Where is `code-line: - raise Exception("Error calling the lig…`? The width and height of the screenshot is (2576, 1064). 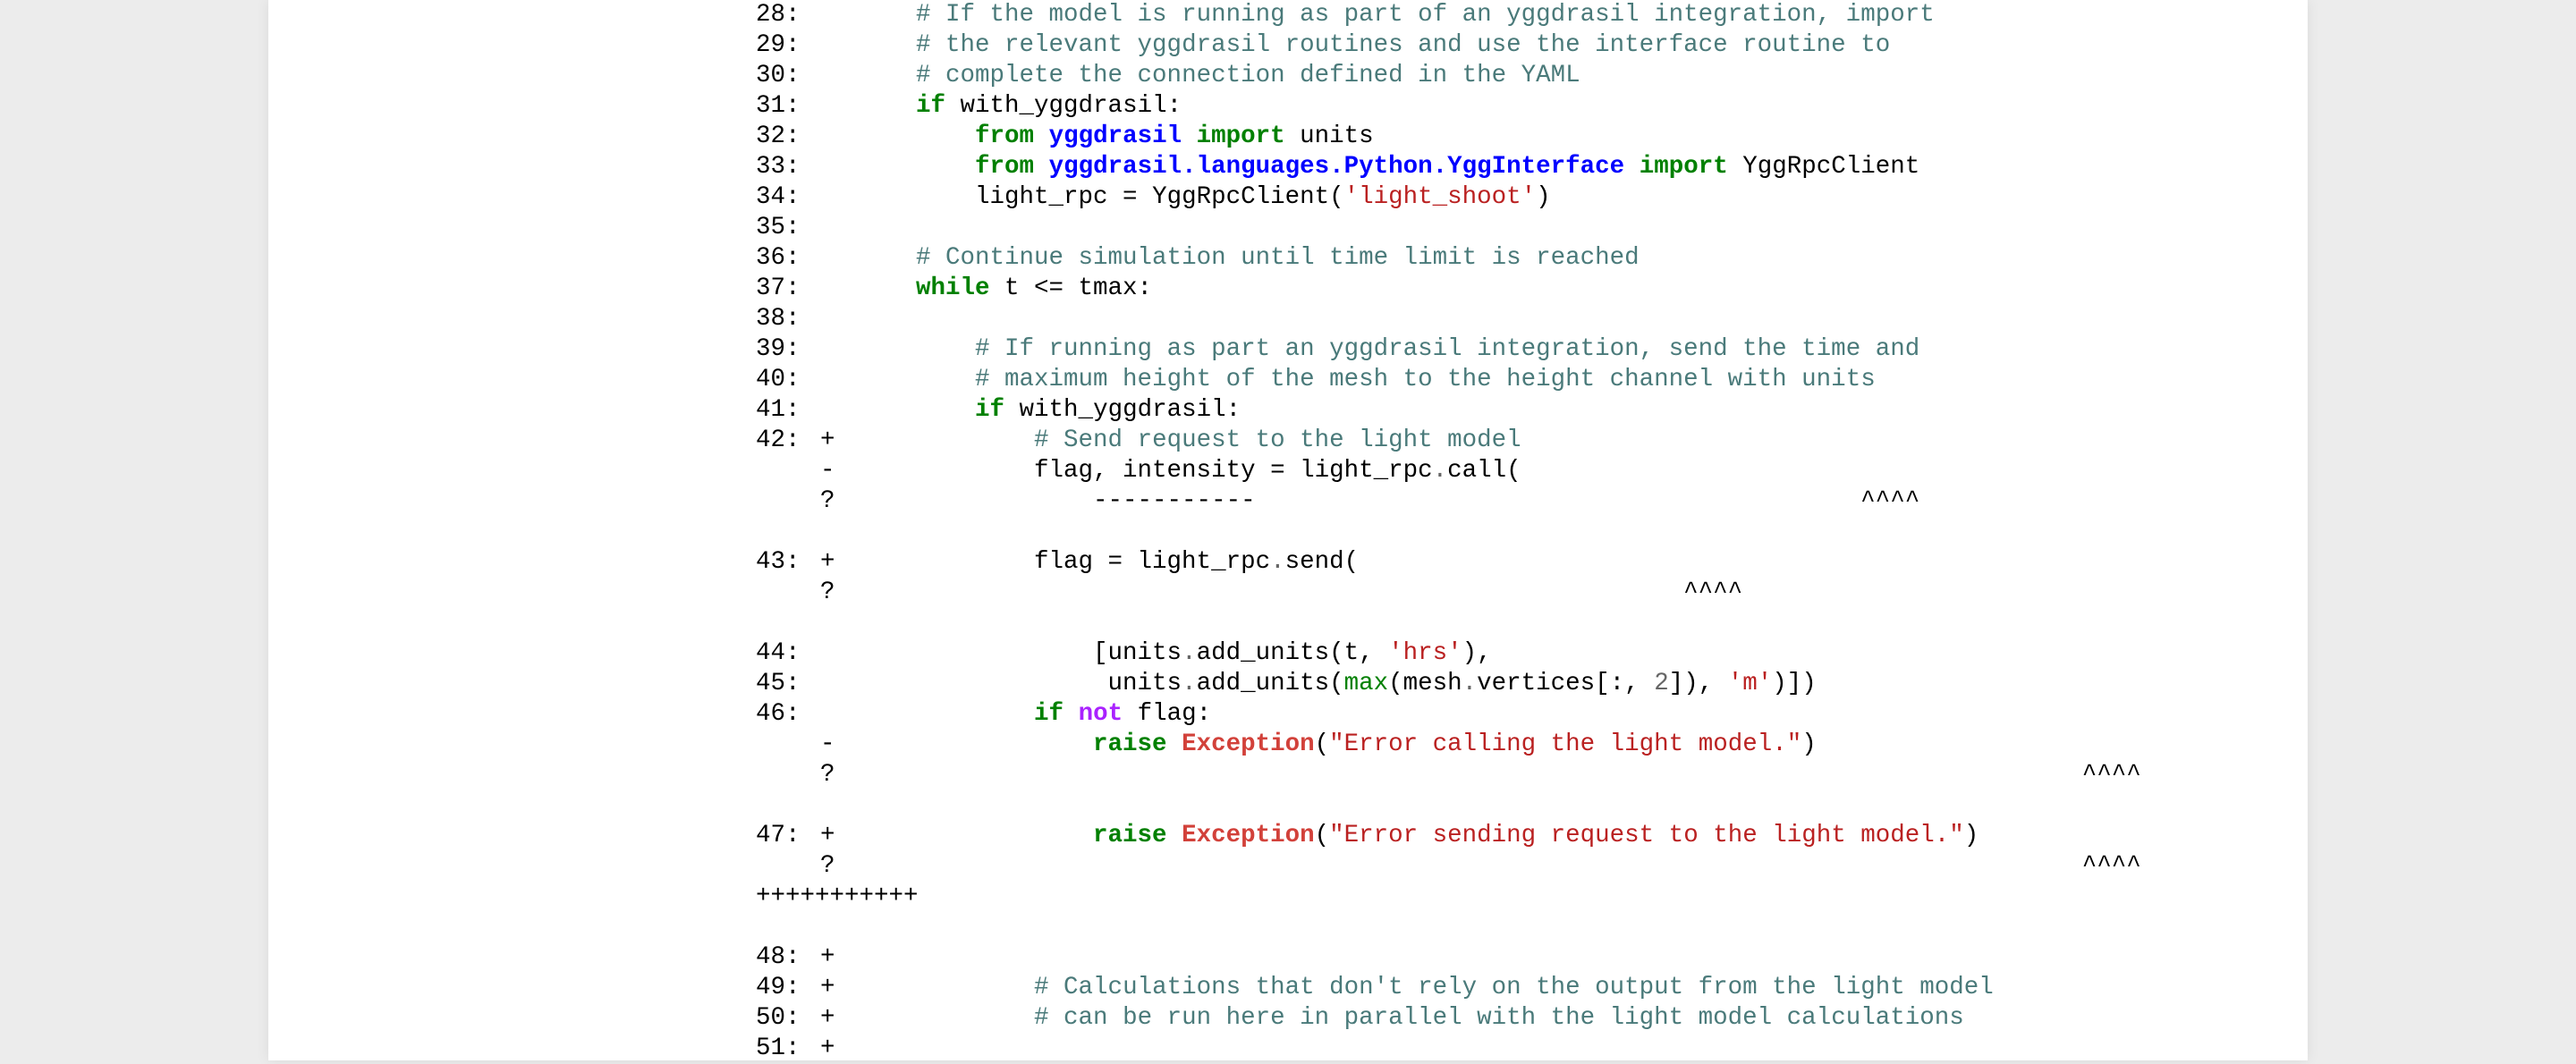
code-line: - raise Exception("Error calling the lig… is located at coordinates (1448, 745).